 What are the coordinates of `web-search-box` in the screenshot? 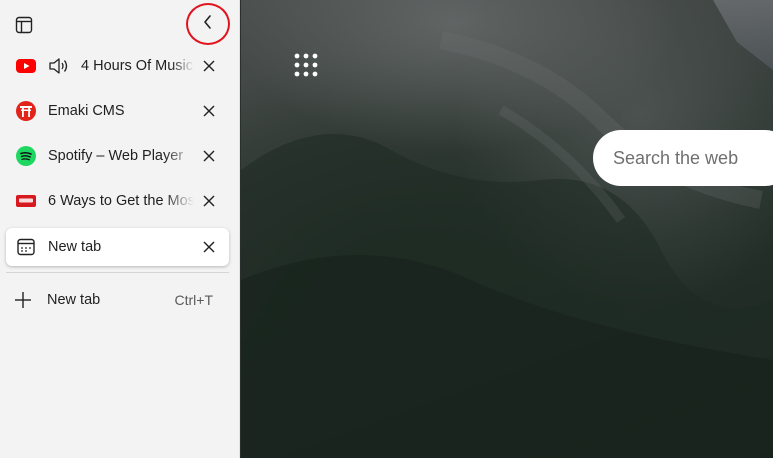 It's located at (683, 158).